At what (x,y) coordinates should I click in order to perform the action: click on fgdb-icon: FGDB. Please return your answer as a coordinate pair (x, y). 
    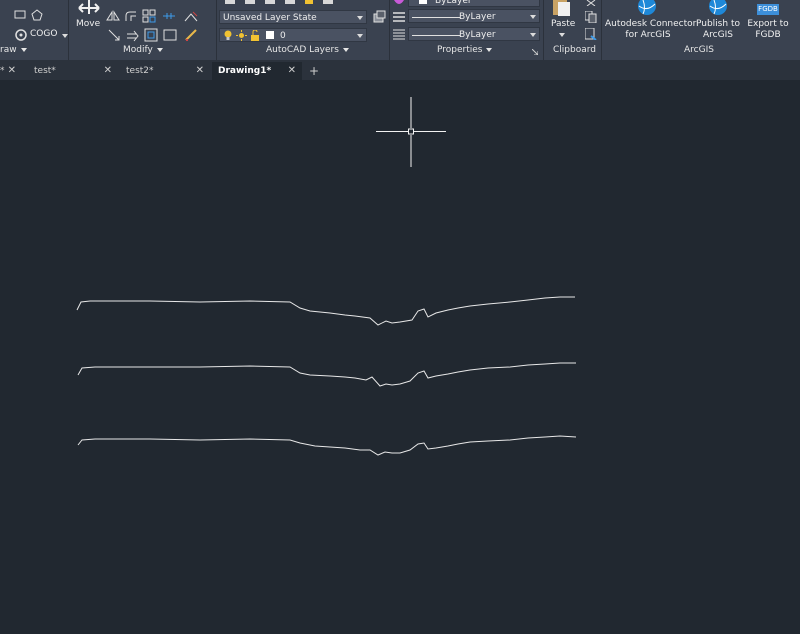
    Looking at the image, I should click on (768, 9).